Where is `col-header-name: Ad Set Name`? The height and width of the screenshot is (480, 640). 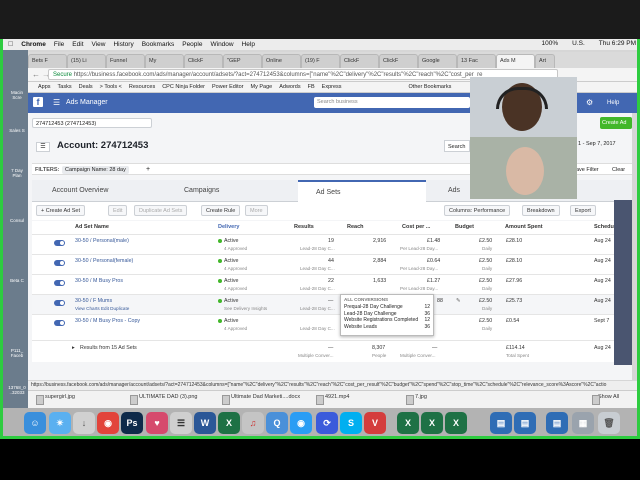 col-header-name: Ad Set Name is located at coordinates (92, 227).